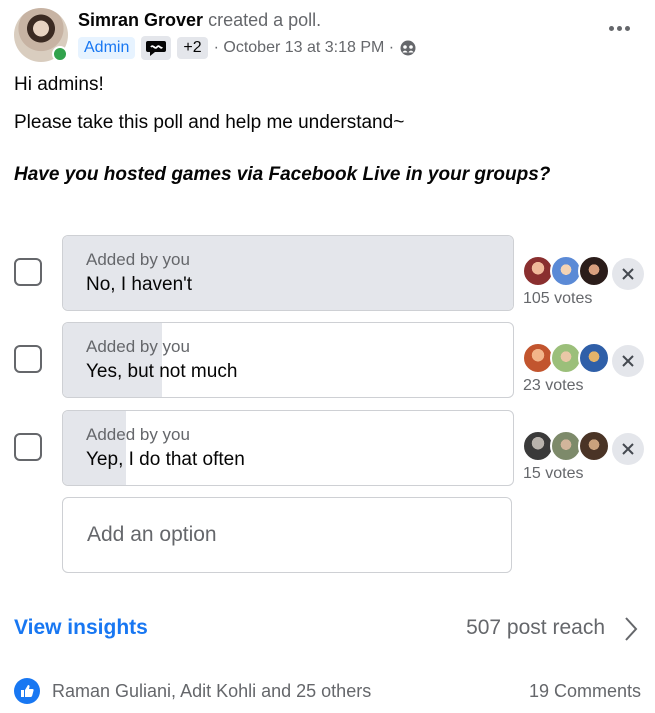 The width and height of the screenshot is (655, 713). Describe the element at coordinates (557, 299) in the screenshot. I see `poll-option-votes: 105 votes` at that location.